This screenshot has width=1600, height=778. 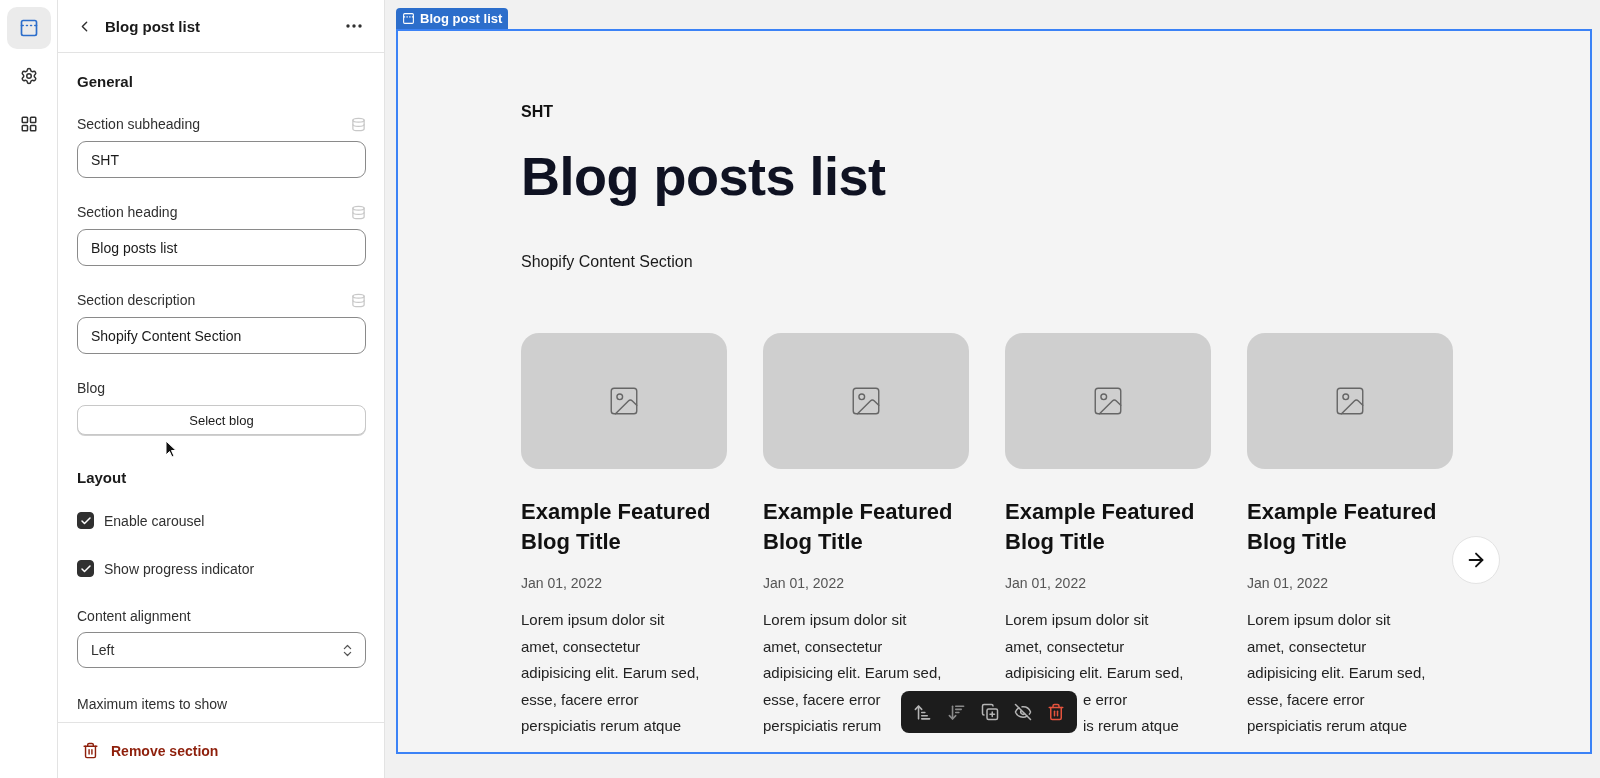 What do you see at coordinates (1476, 560) in the screenshot?
I see `next-button` at bounding box center [1476, 560].